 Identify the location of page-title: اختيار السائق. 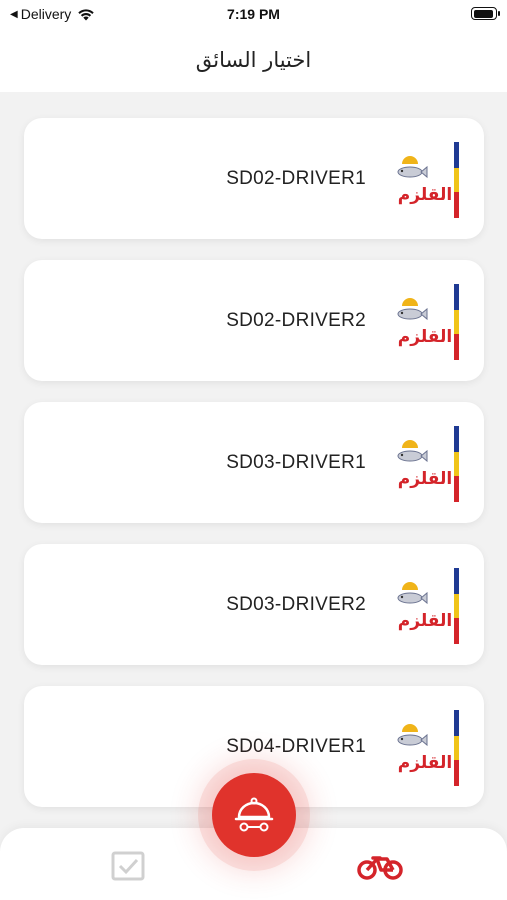
(253, 60).